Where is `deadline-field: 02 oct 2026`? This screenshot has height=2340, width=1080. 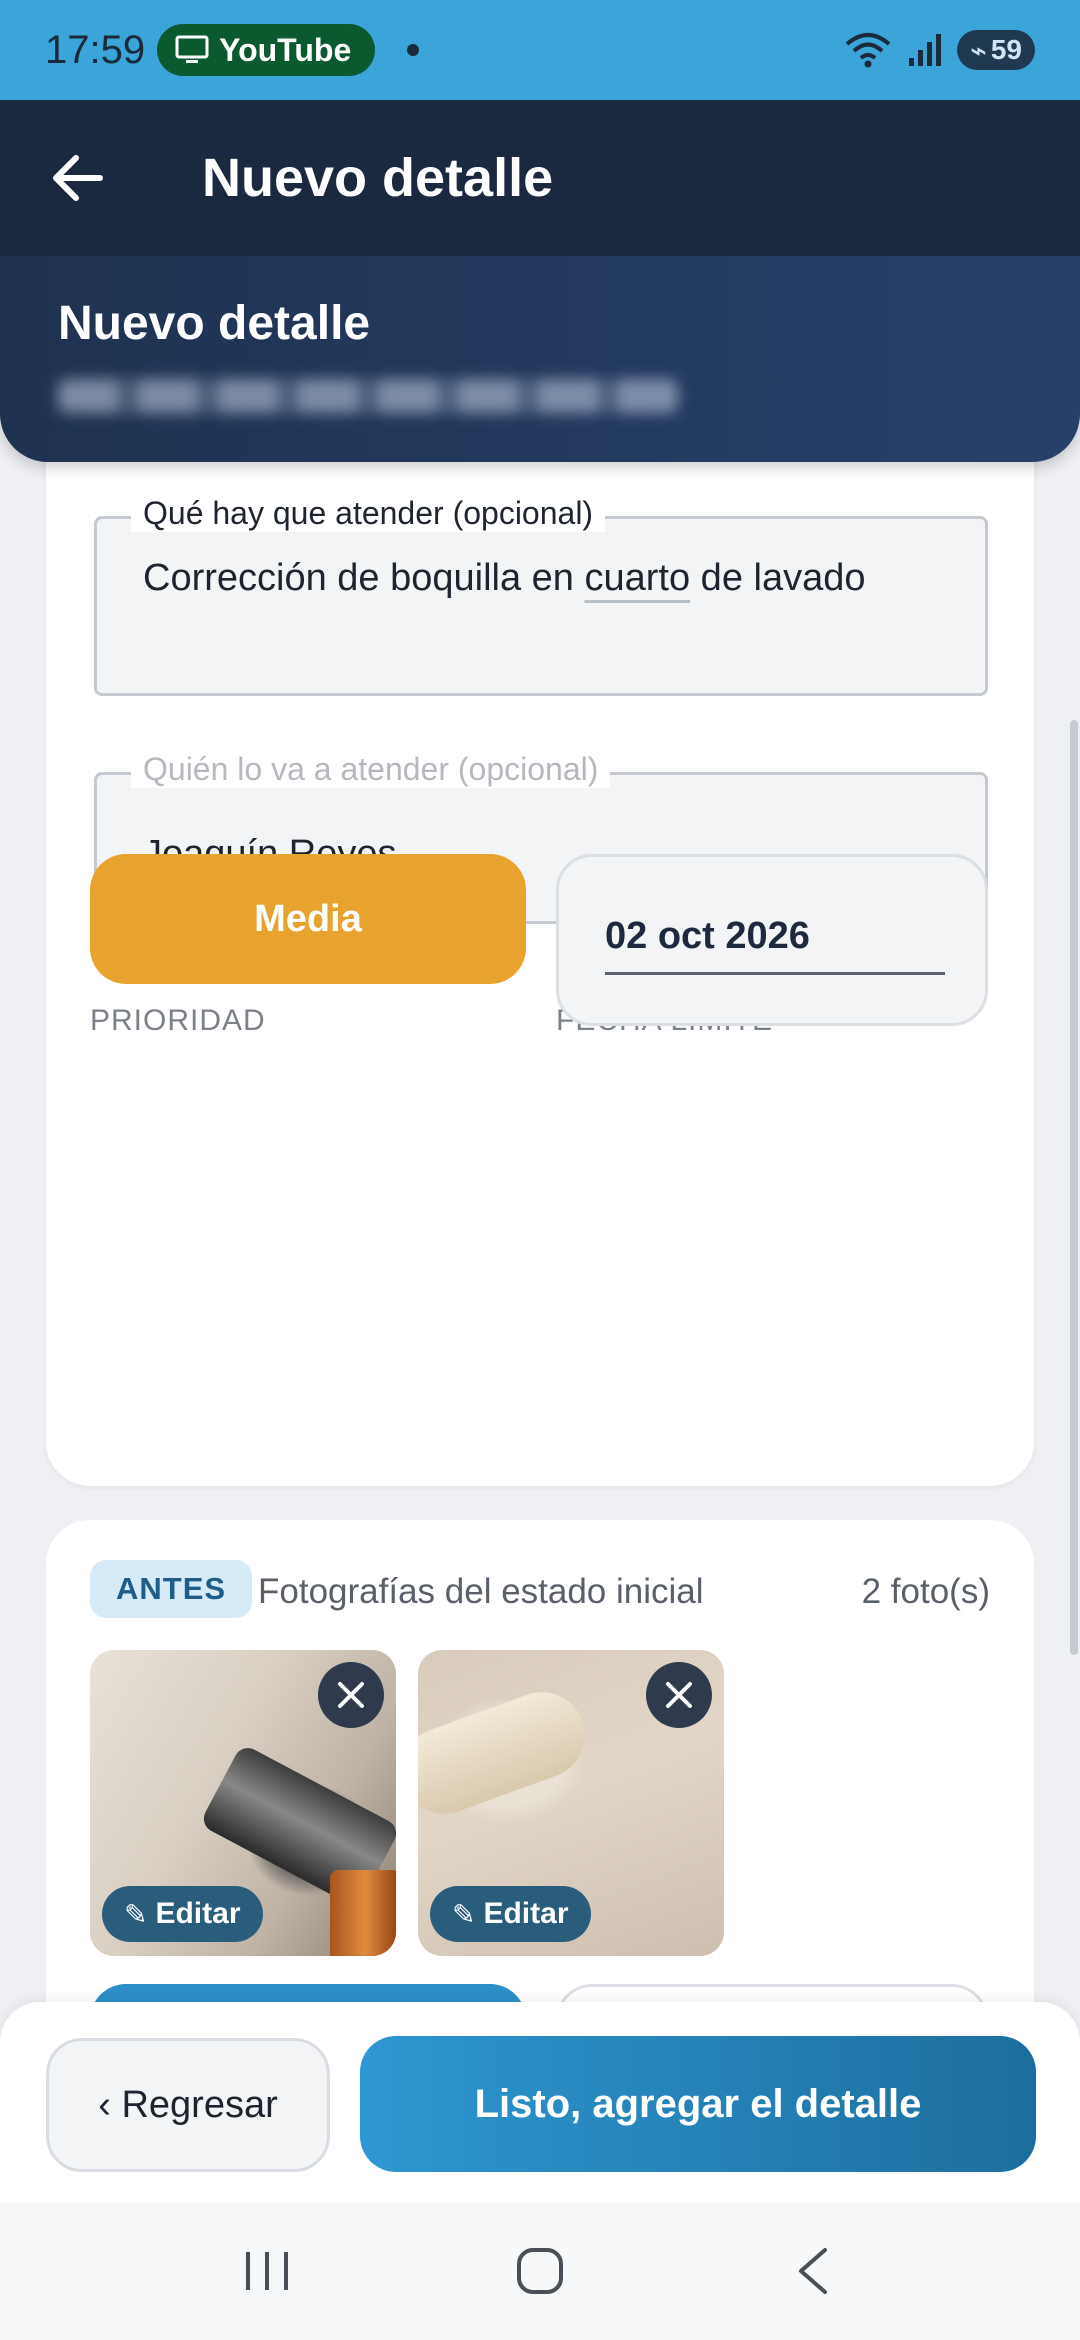
deadline-field: 02 oct 2026 is located at coordinates (772, 940).